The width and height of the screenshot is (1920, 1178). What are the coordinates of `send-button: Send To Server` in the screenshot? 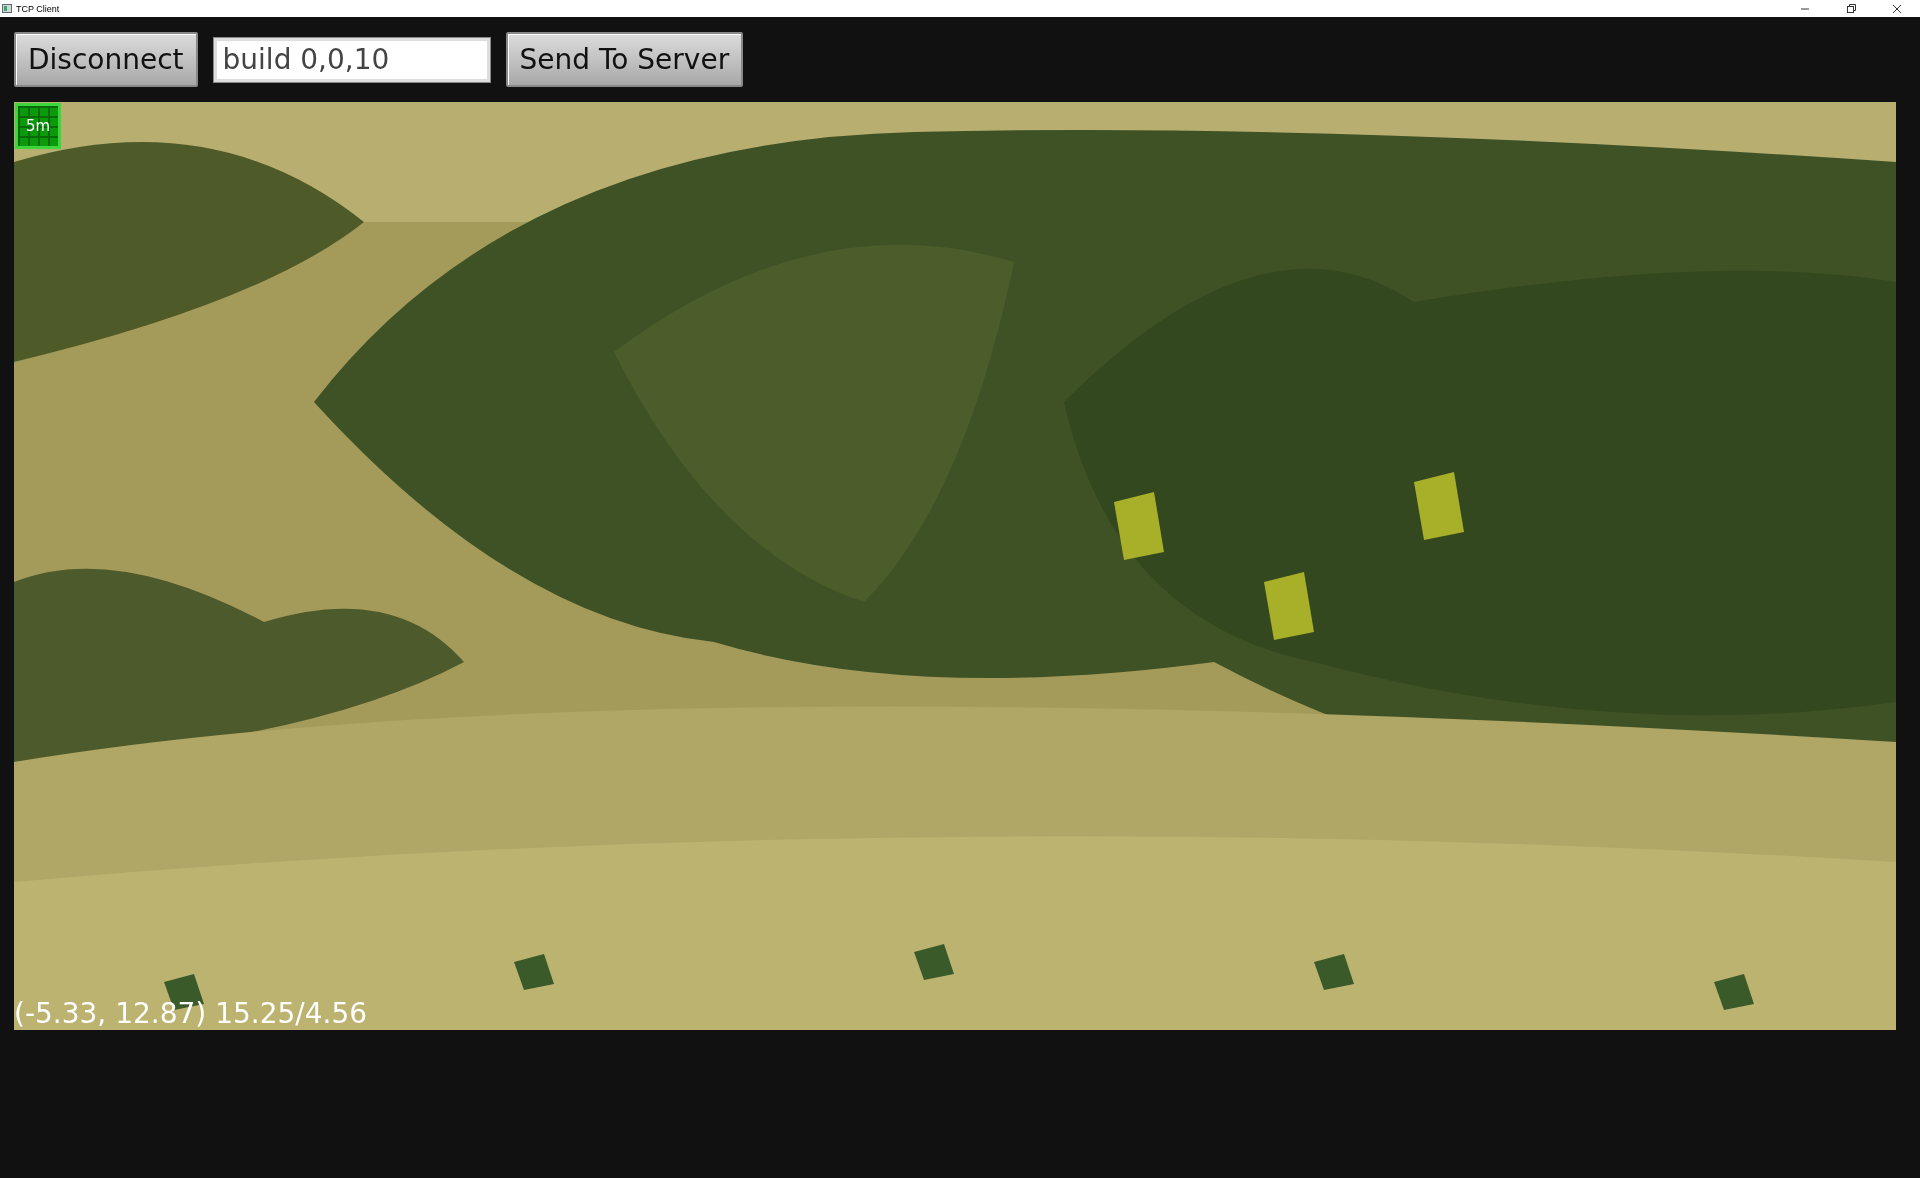 It's located at (624, 59).